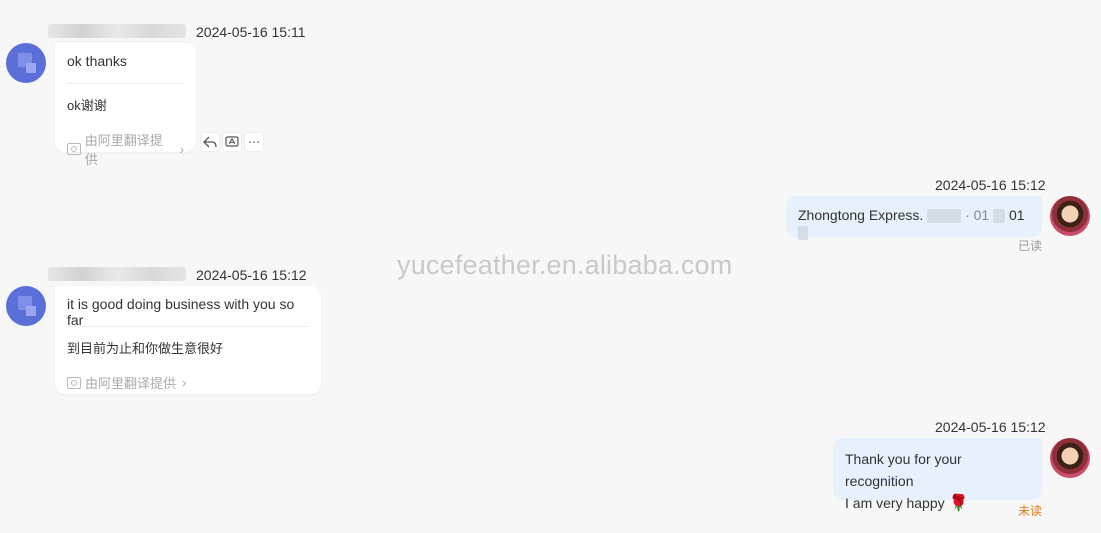 This screenshot has width=1101, height=533. What do you see at coordinates (145, 348) in the screenshot?
I see `message-translation: 到目前为止和你做生意很好` at bounding box center [145, 348].